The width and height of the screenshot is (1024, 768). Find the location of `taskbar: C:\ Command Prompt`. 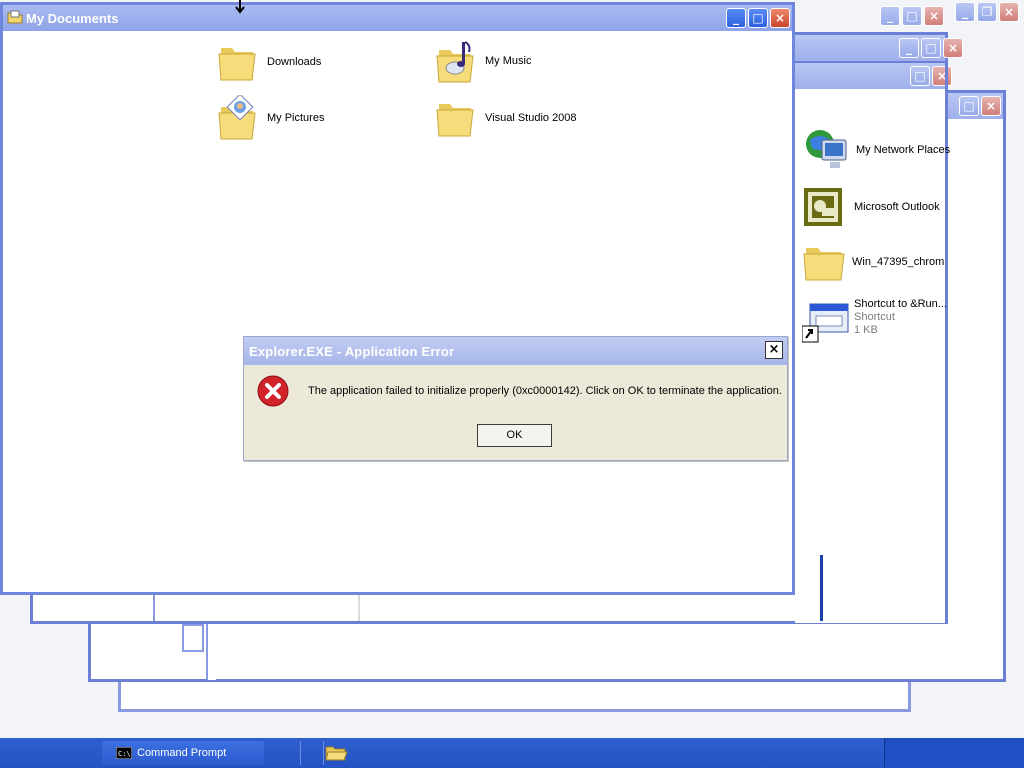

taskbar: C:\ Command Prompt is located at coordinates (512, 753).